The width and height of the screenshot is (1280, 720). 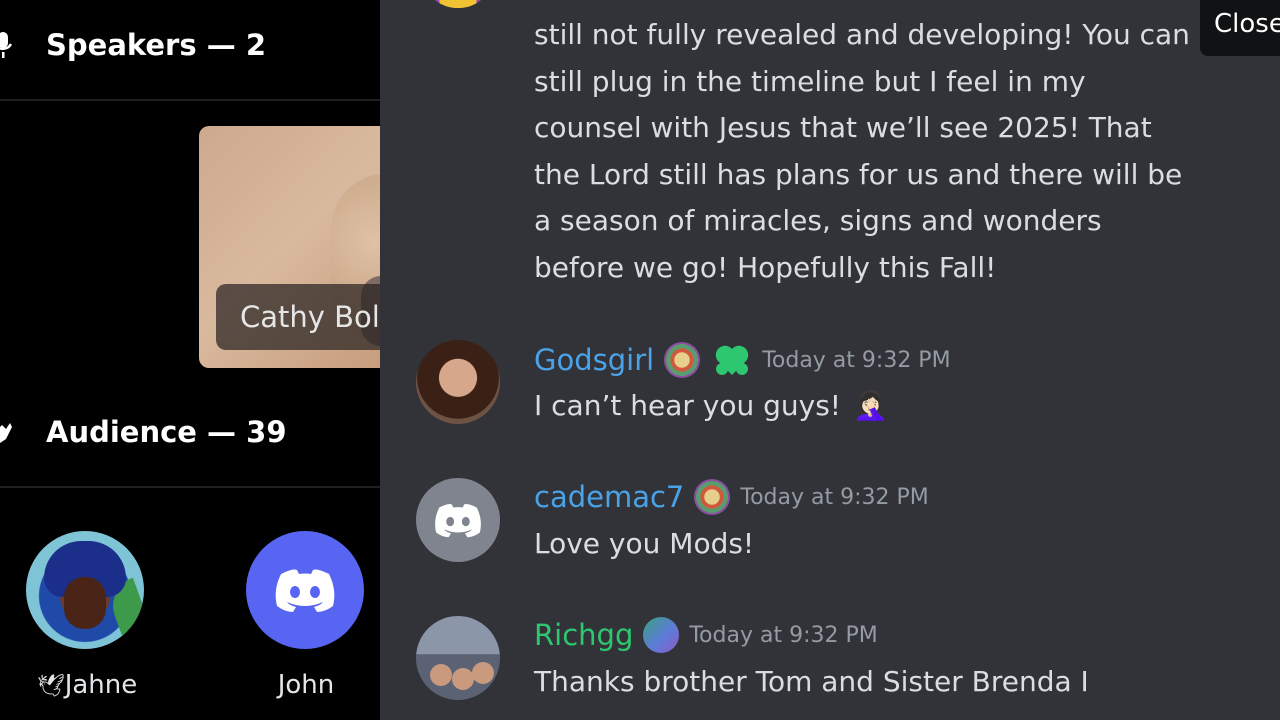 I want to click on message-body: I can’t hear you guys! 🤦🏻‍♀️, so click(x=711, y=405).